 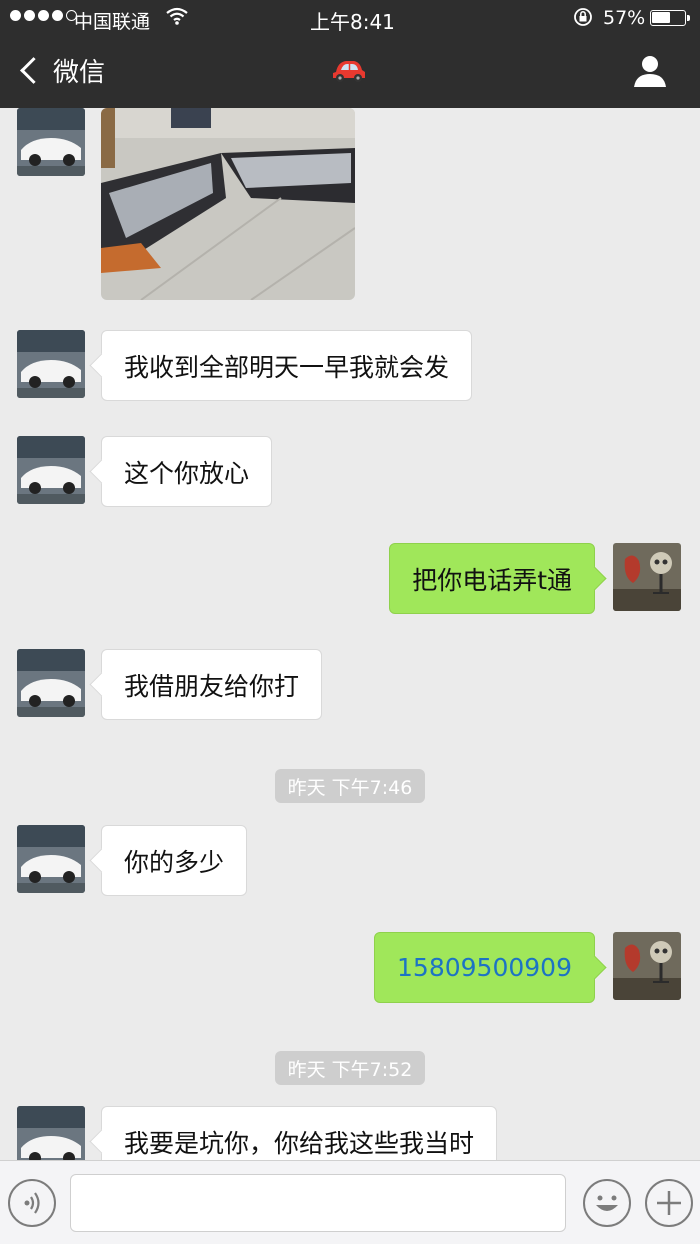 I want to click on emoji-icon, so click(x=607, y=1203).